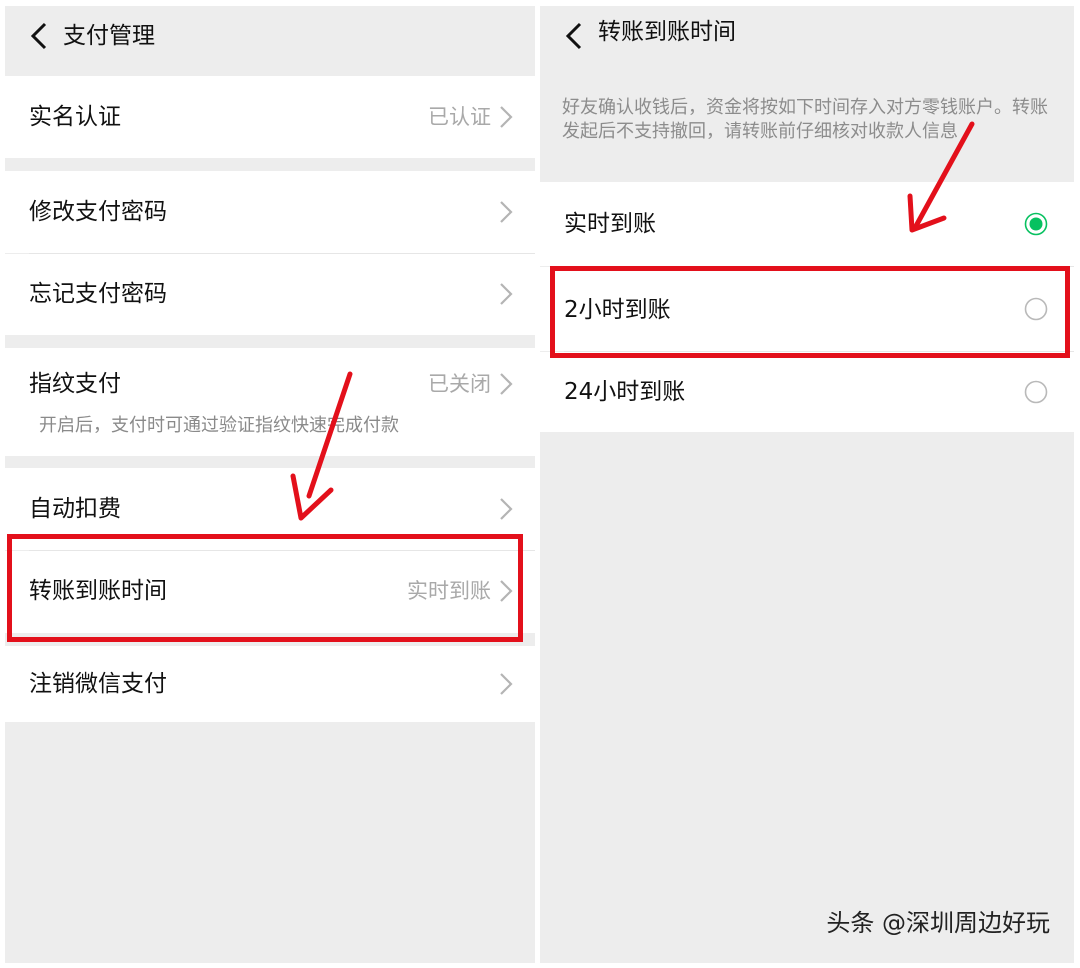  What do you see at coordinates (270, 509) in the screenshot?
I see `row-auto-deduction: 自动扣费` at bounding box center [270, 509].